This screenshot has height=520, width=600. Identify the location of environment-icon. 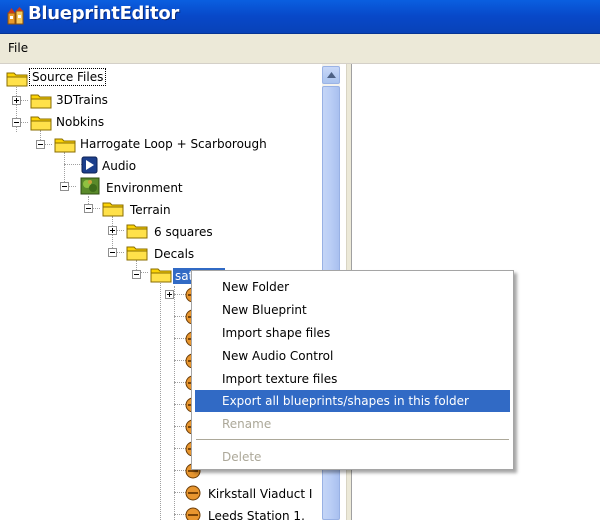
(90, 186).